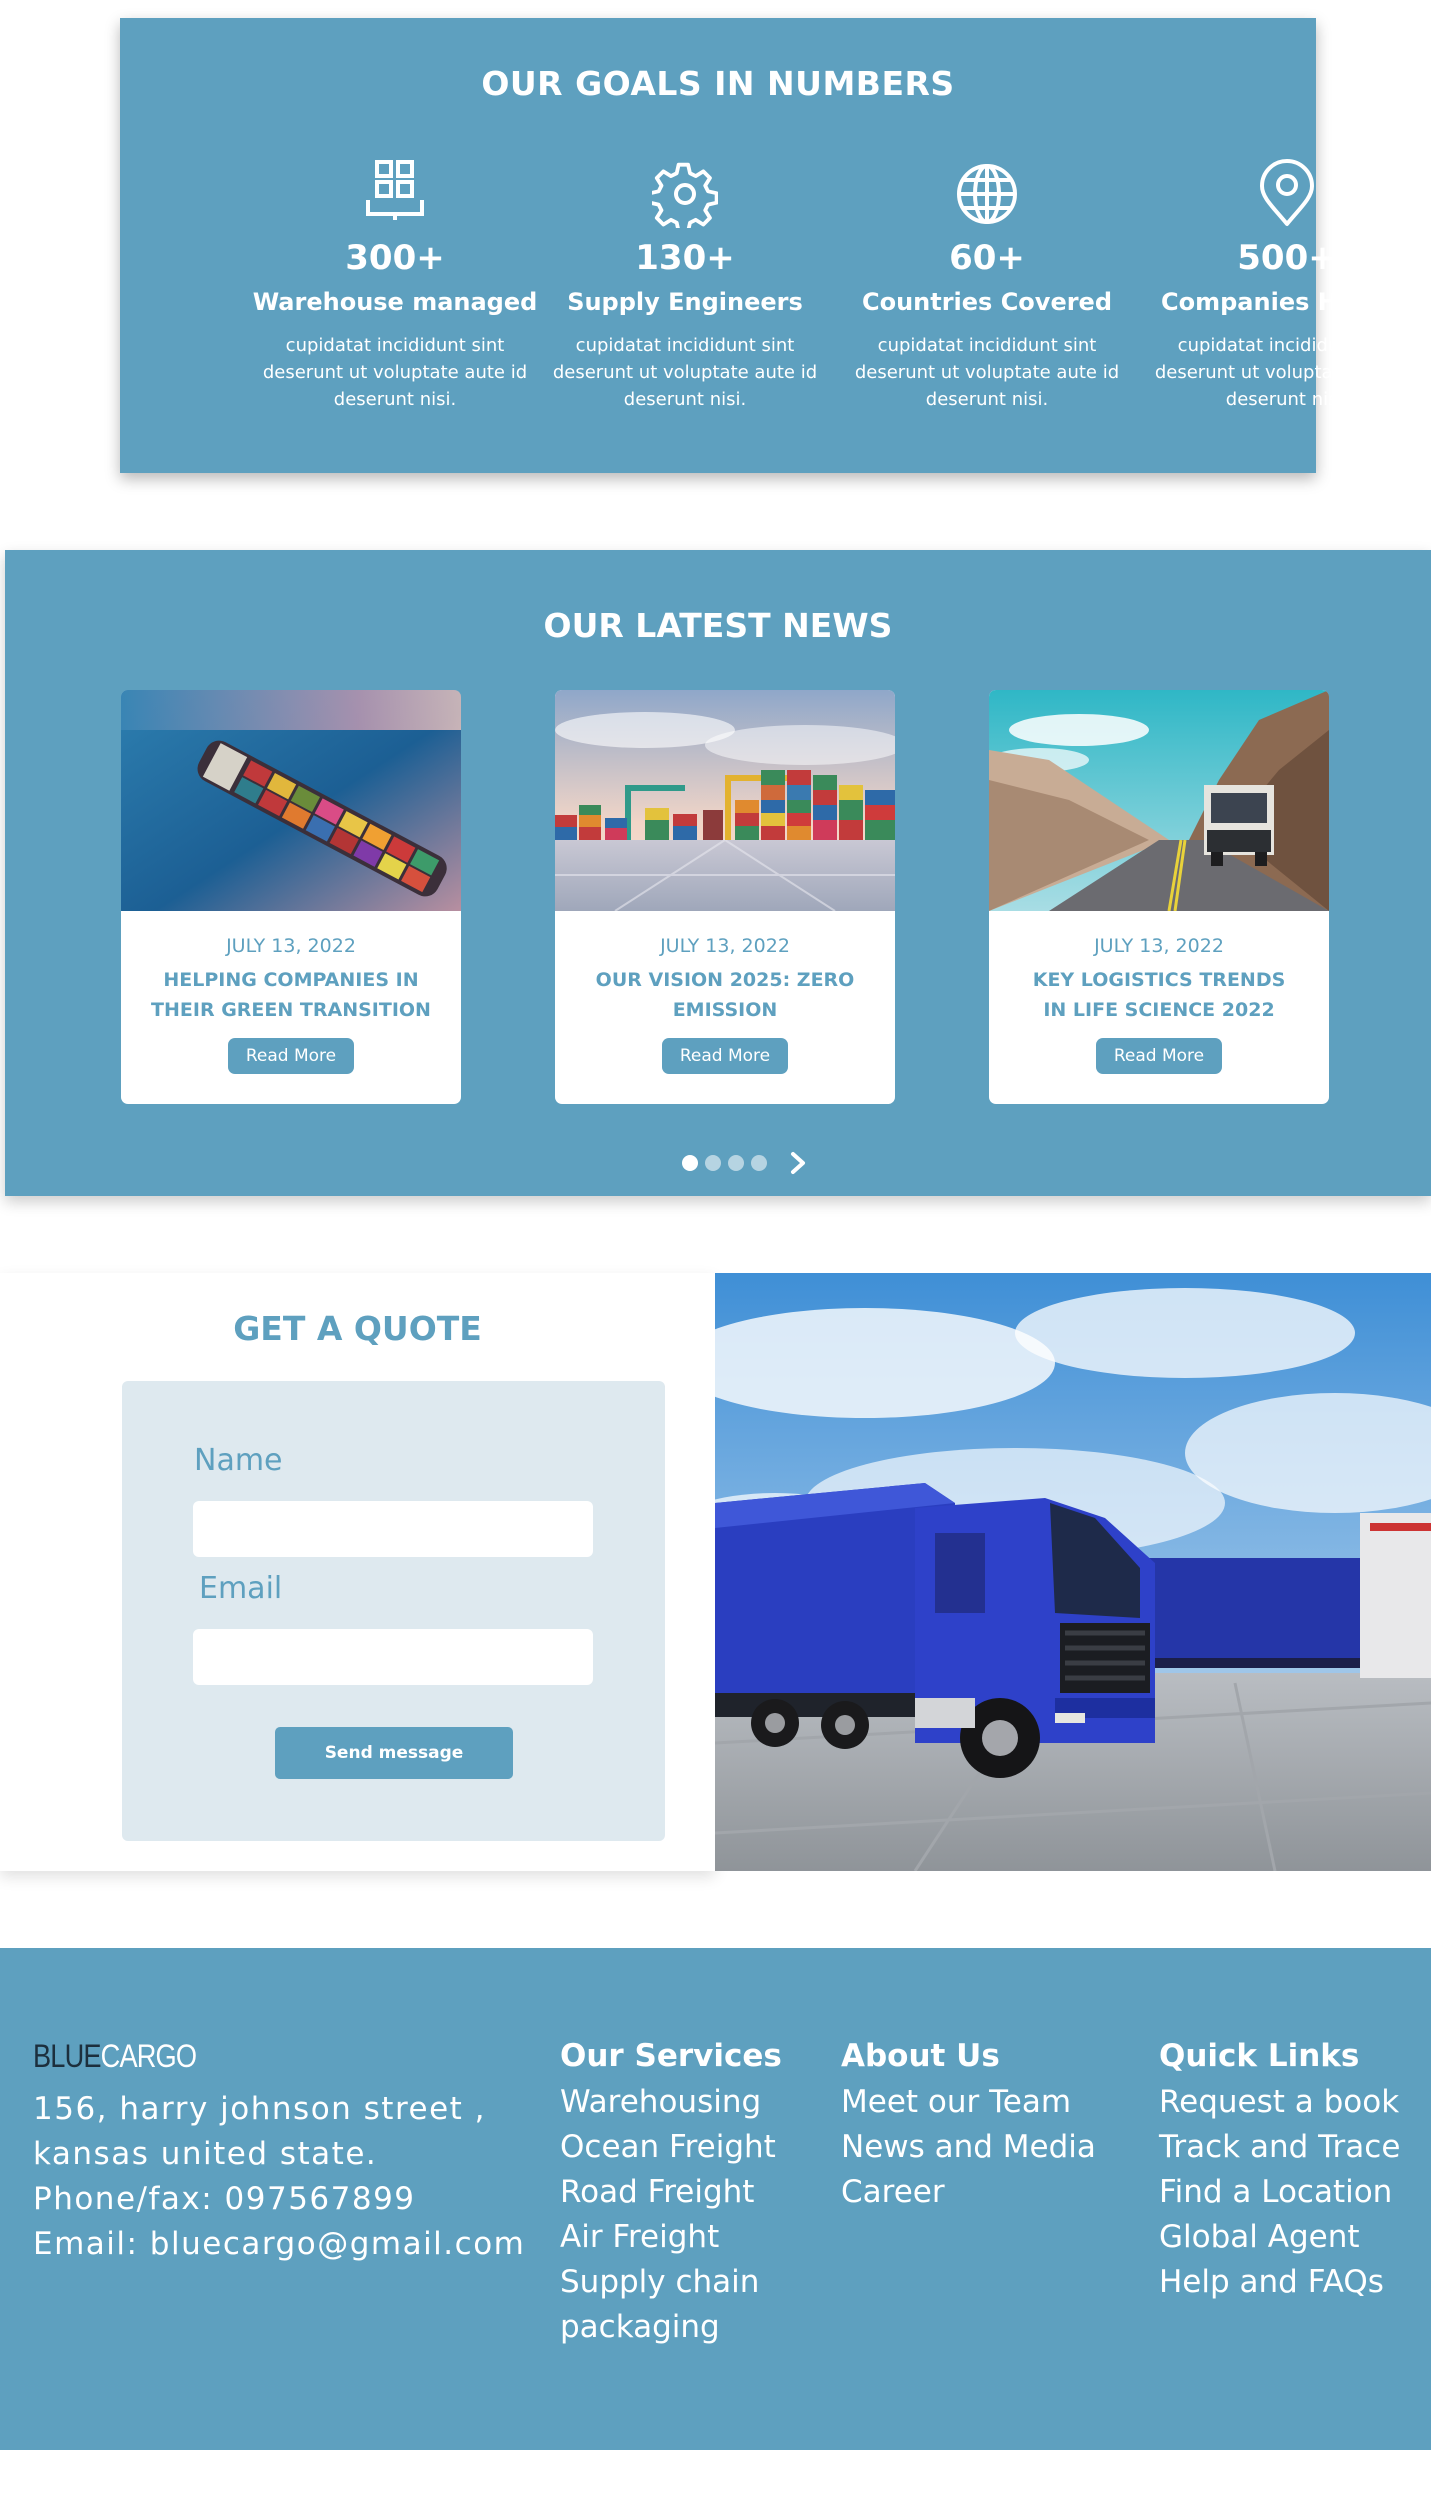 The image size is (1431, 2510). Describe the element at coordinates (241, 1588) in the screenshot. I see `email-label: Email` at that location.